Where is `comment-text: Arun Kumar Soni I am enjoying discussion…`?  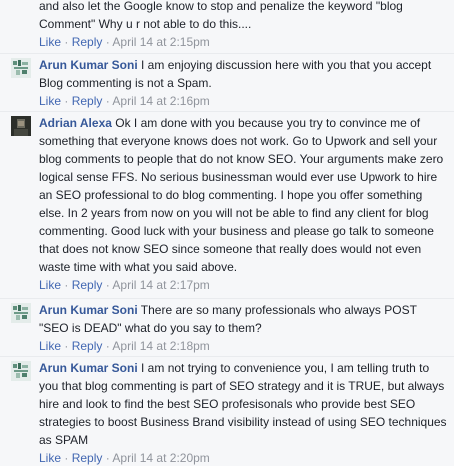 comment-text: Arun Kumar Soni I am enjoying discussion… is located at coordinates (243, 74).